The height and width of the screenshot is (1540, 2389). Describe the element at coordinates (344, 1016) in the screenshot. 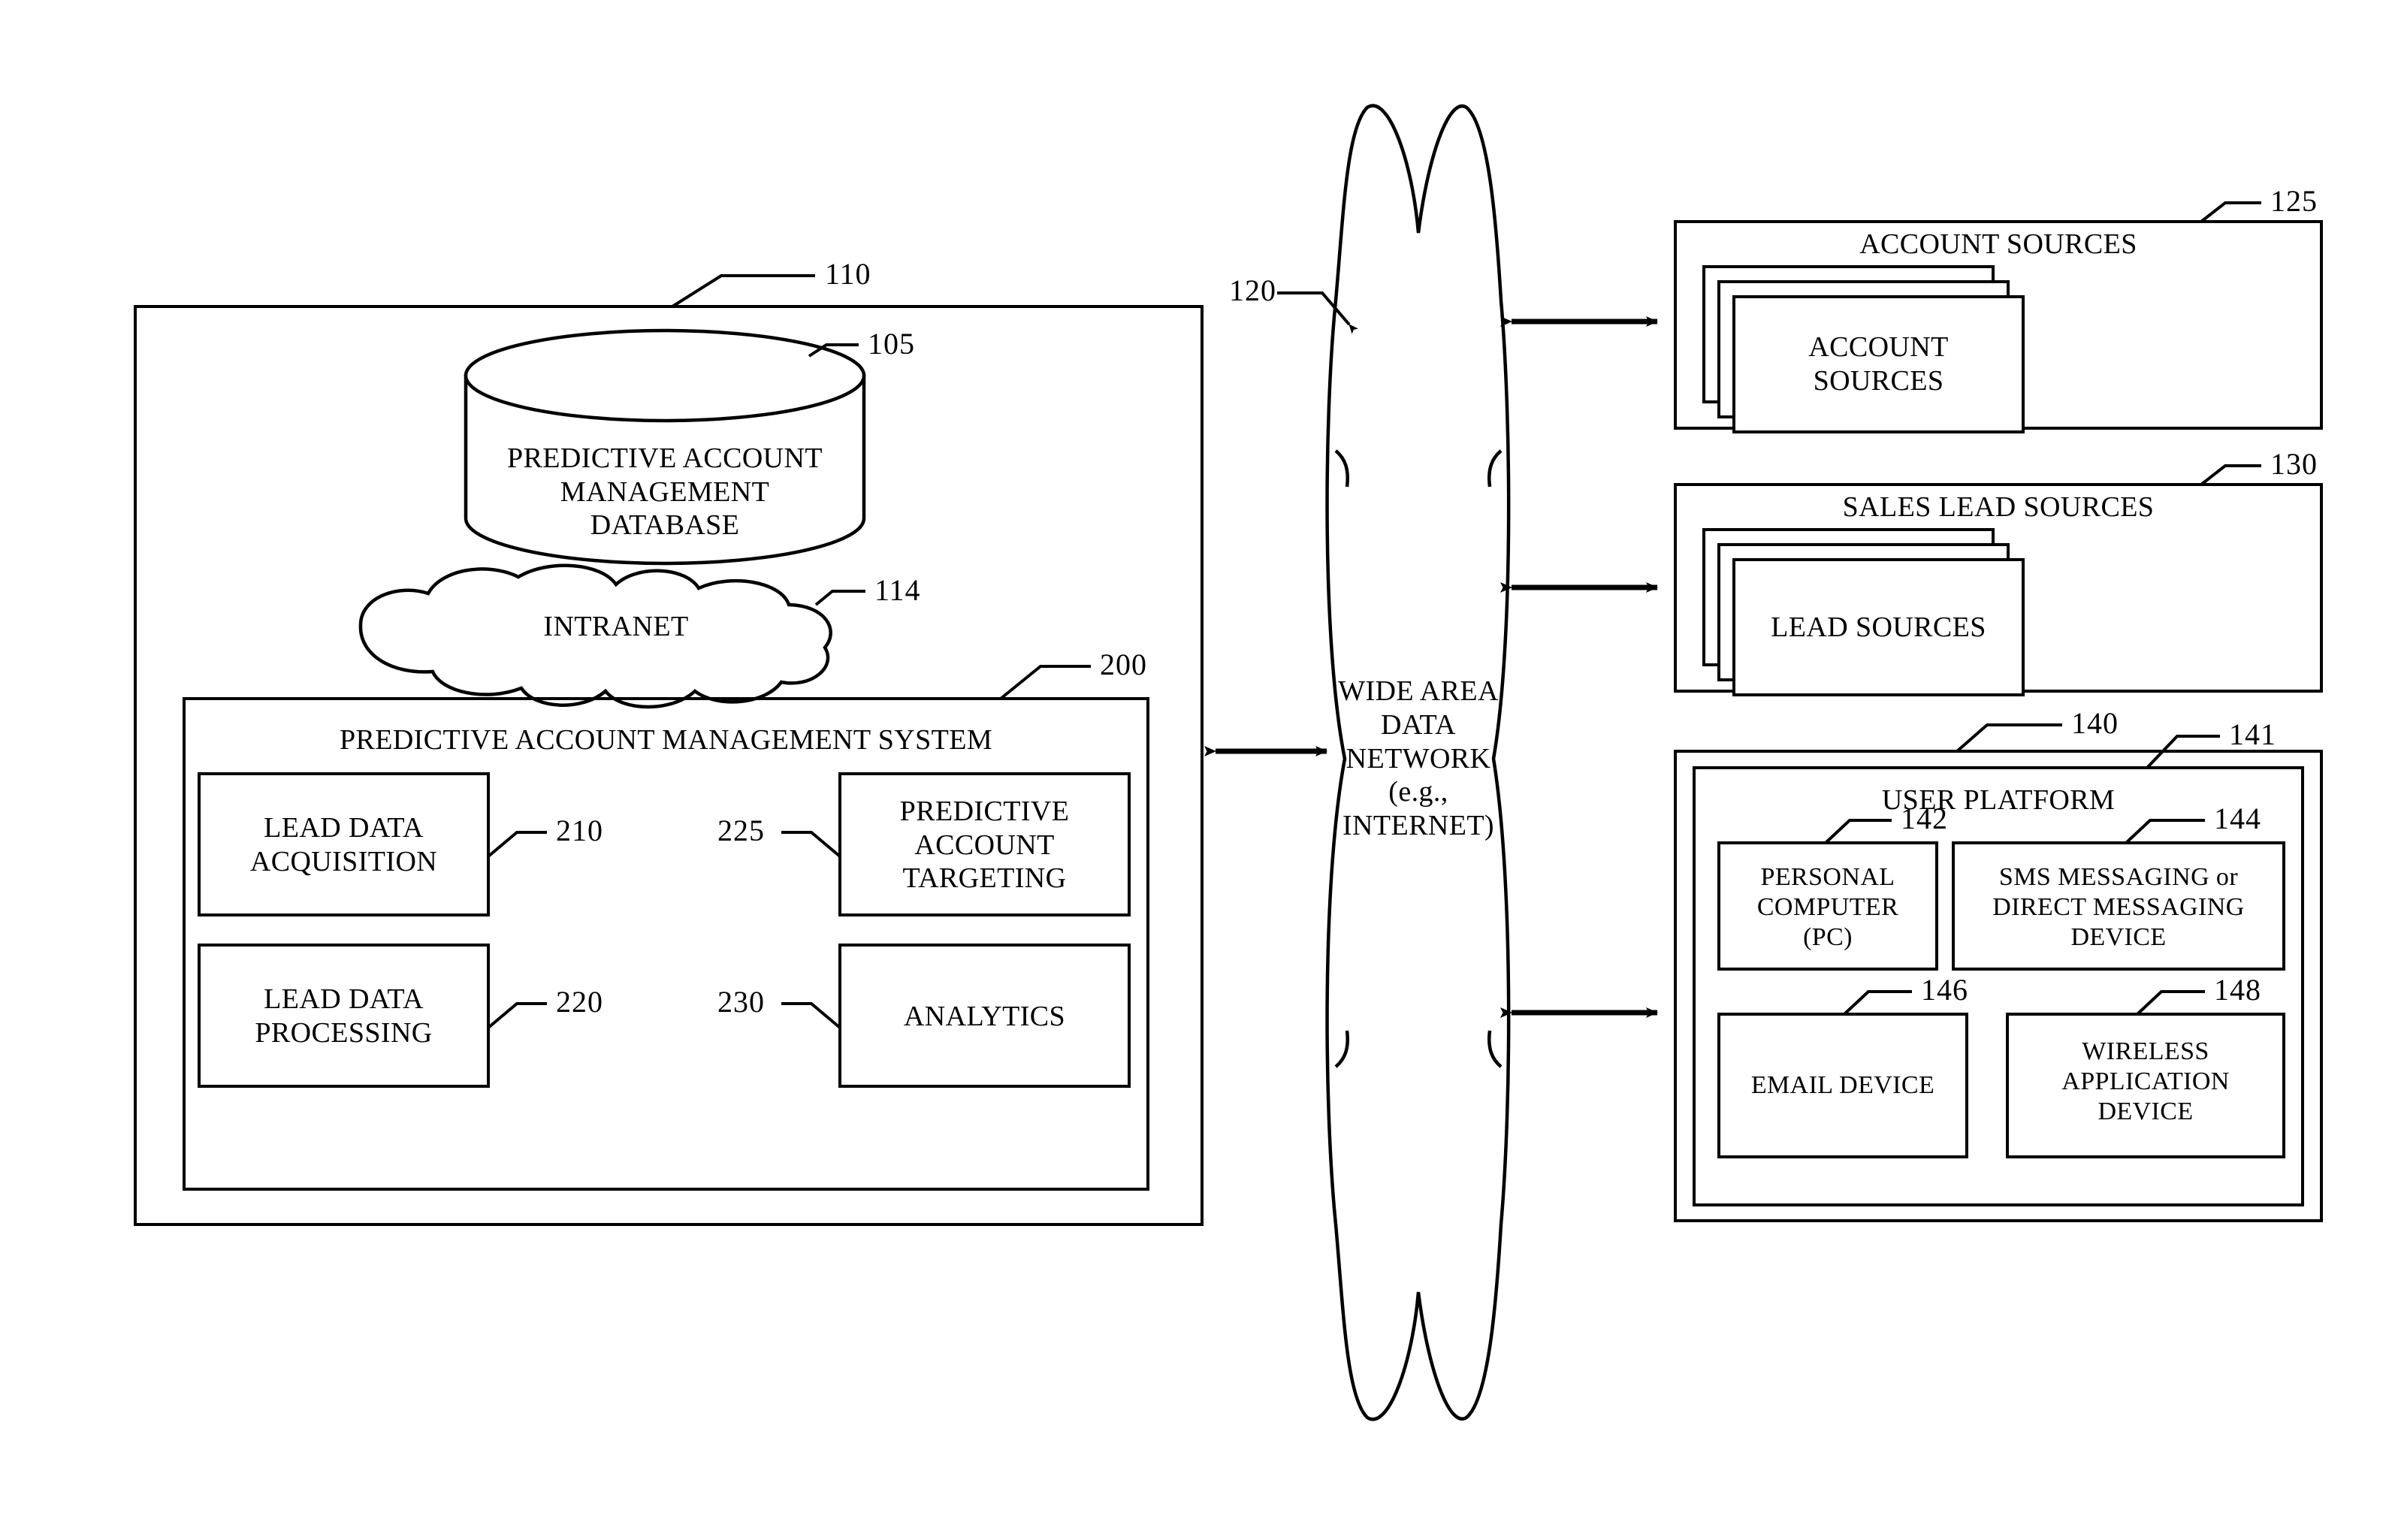

I see `module-label-220: LEAD DATA PROCESSING` at that location.